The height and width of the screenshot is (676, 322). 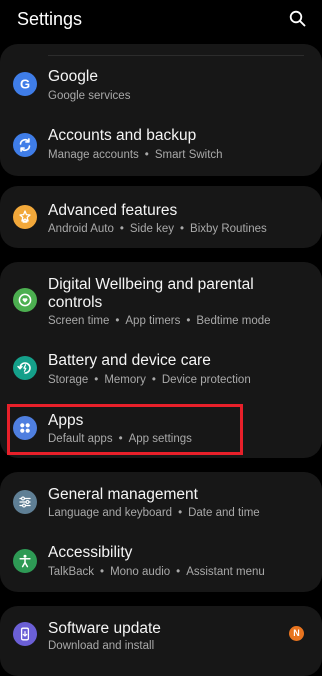 I want to click on settings-item-google: G Google Google services, so click(x=161, y=87).